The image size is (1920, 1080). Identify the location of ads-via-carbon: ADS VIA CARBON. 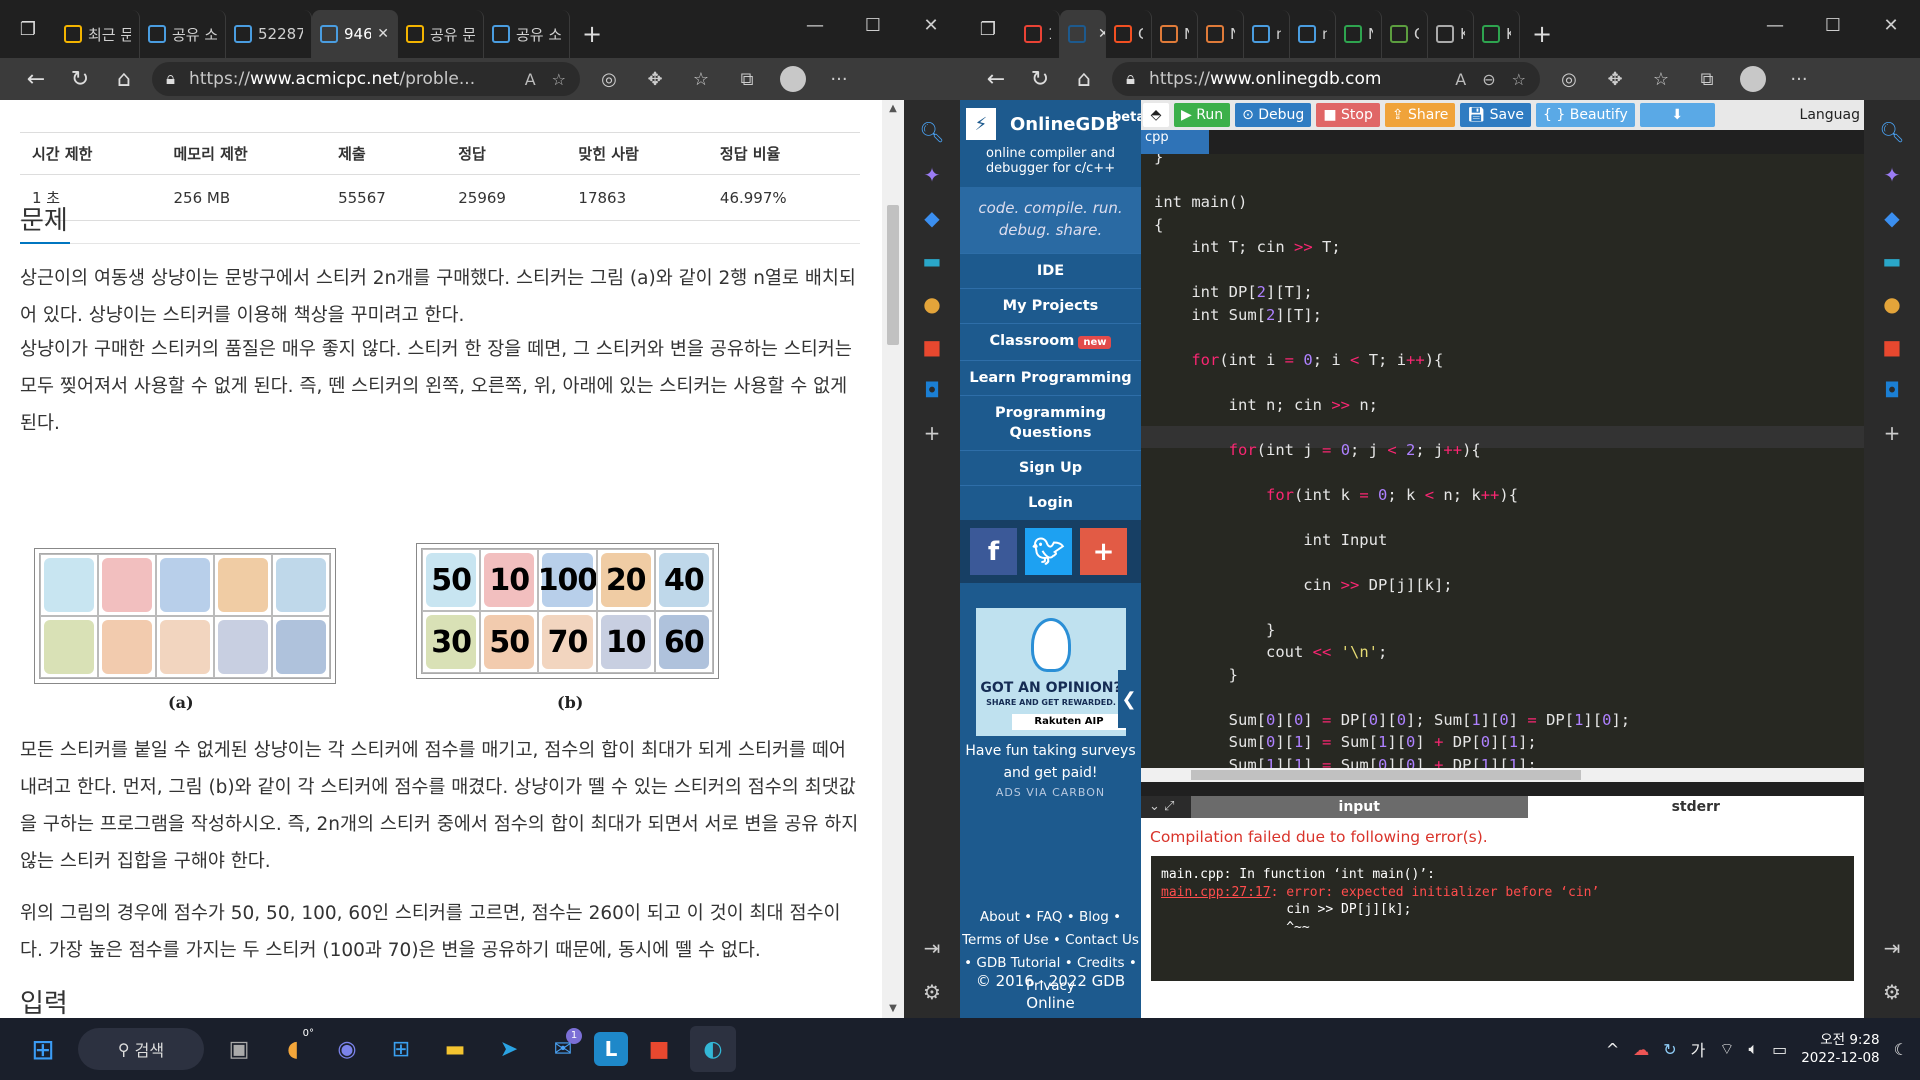
(1050, 792).